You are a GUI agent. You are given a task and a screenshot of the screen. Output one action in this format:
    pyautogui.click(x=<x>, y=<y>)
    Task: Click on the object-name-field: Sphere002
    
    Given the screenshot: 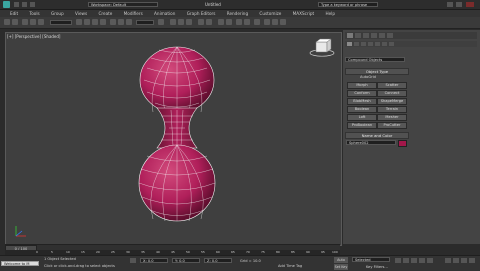 What is the action you would take?
    pyautogui.click(x=371, y=142)
    